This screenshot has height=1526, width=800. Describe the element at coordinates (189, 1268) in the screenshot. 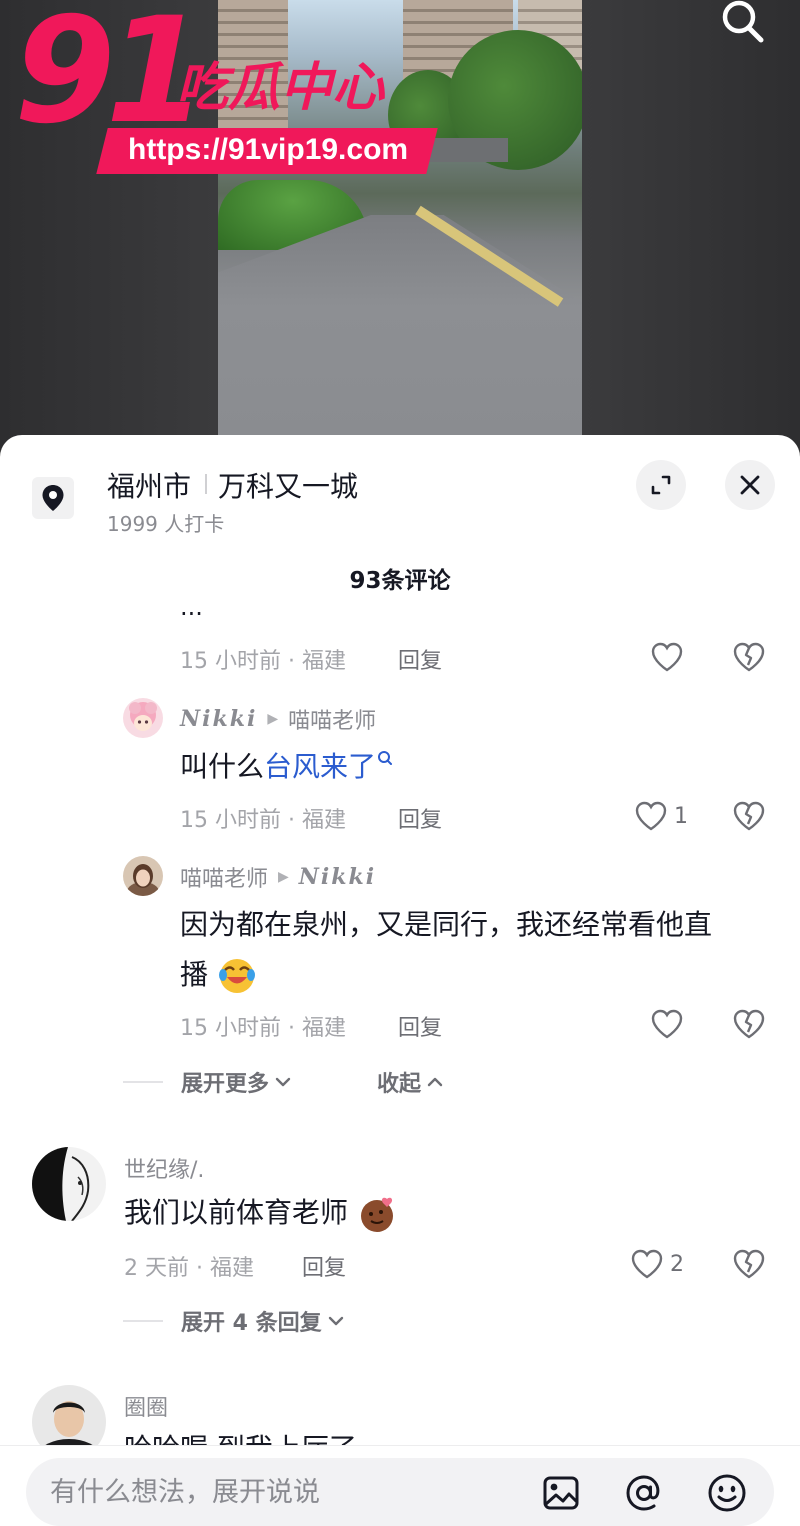

I see `comment-meta: 2 天前 · 福建` at that location.